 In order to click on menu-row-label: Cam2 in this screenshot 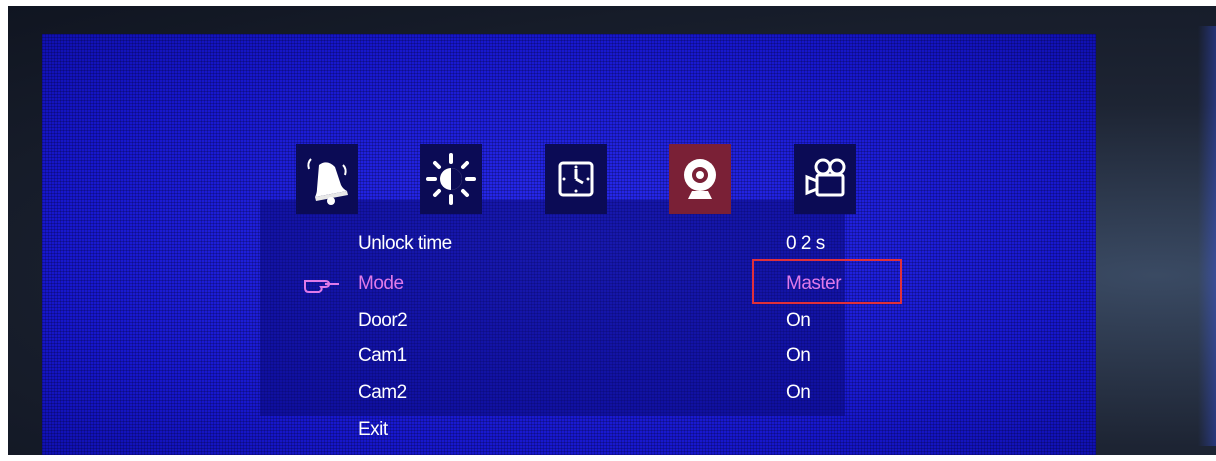, I will do `click(382, 392)`.